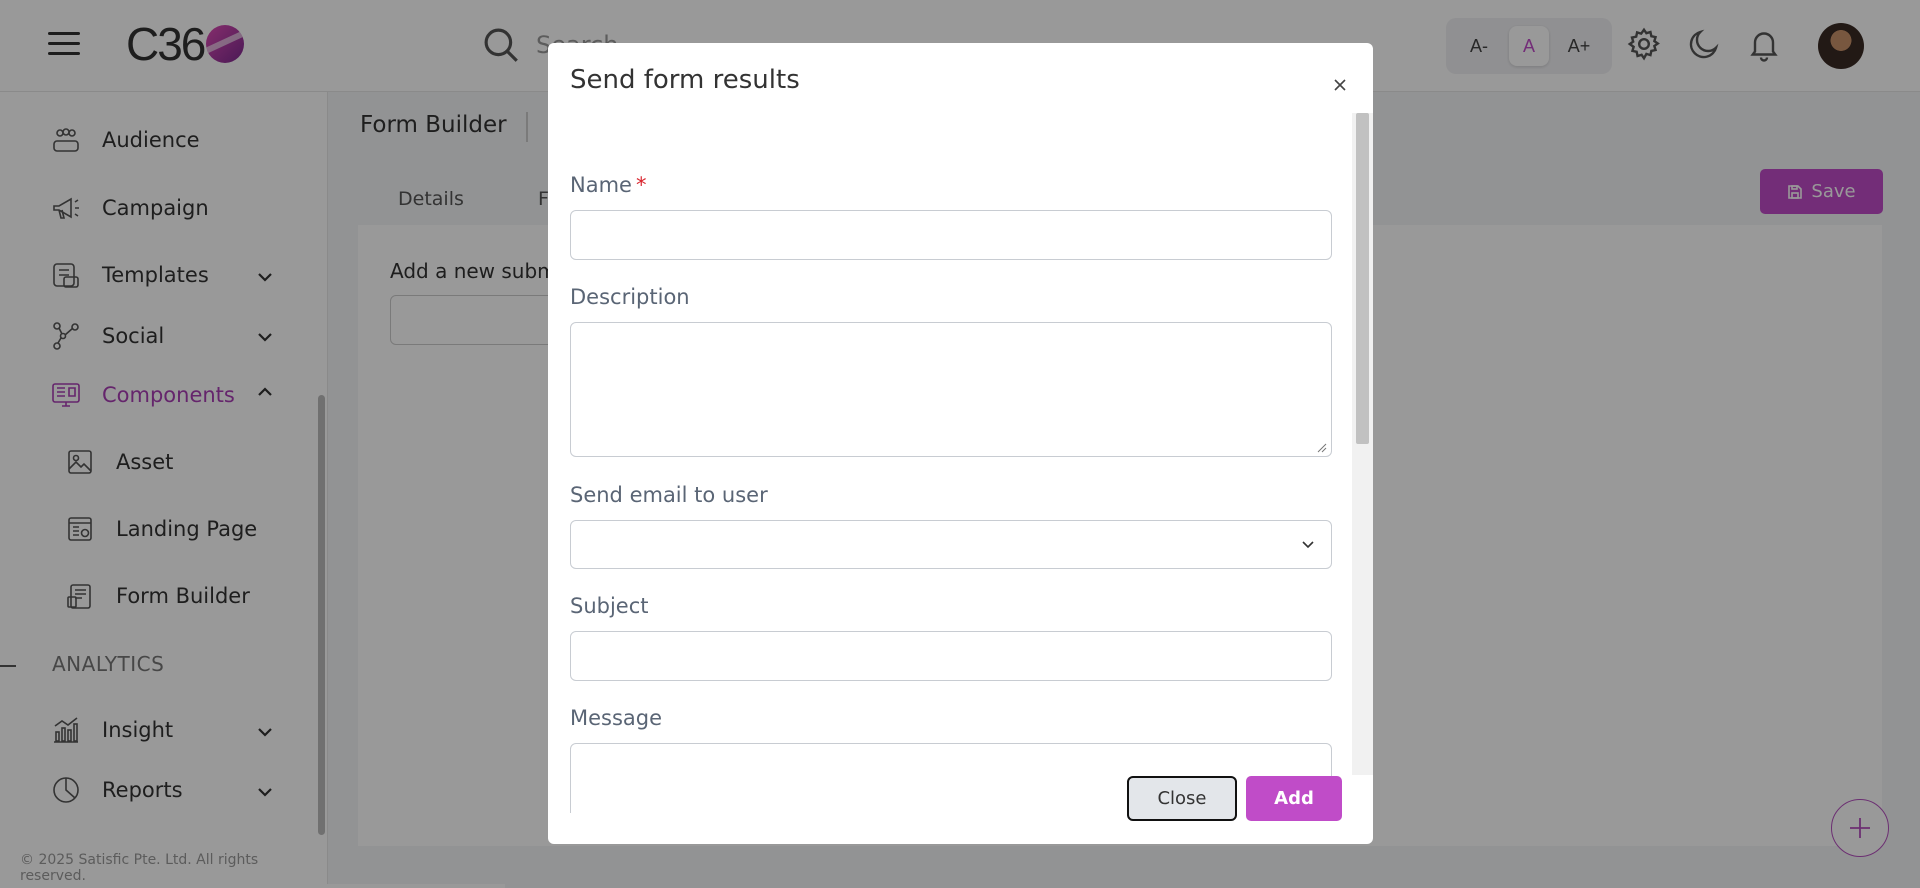 This screenshot has width=1920, height=888. I want to click on subject-input, so click(951, 656).